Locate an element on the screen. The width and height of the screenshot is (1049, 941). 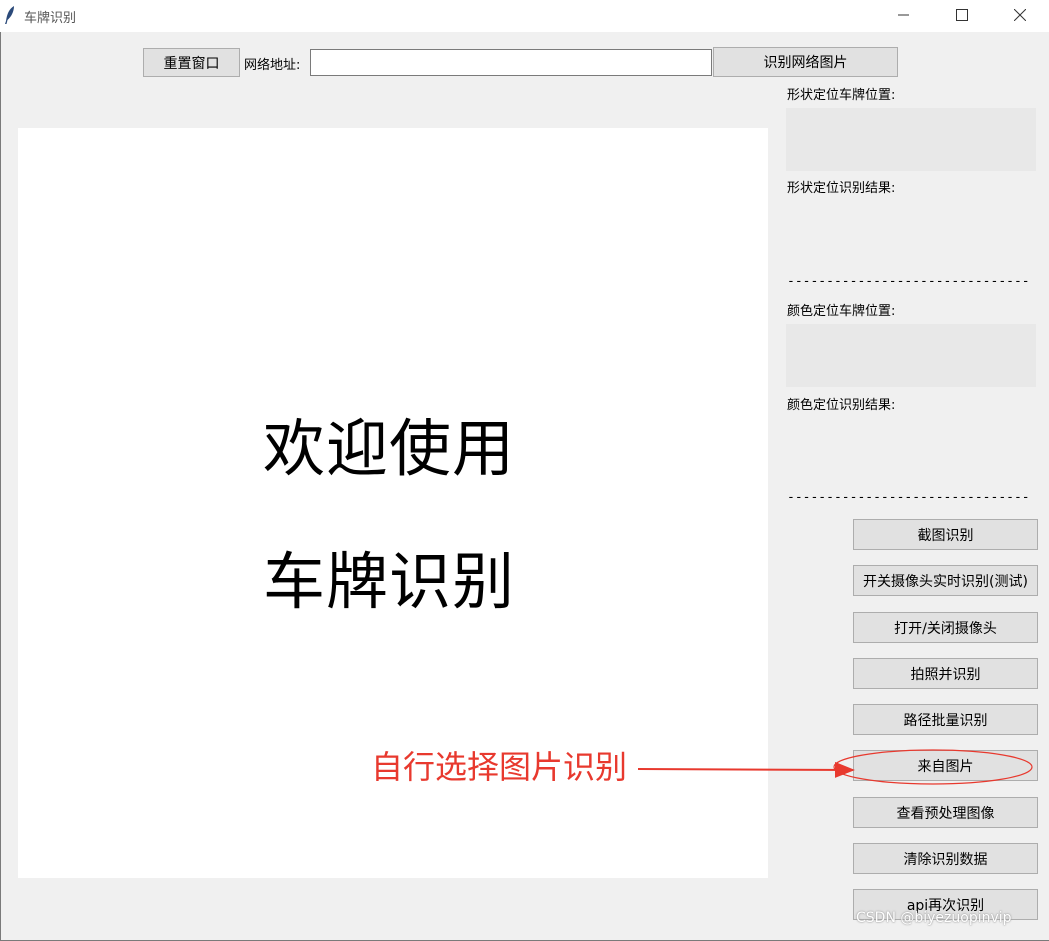
title-bar: 车牌识别 is located at coordinates (524, 16).